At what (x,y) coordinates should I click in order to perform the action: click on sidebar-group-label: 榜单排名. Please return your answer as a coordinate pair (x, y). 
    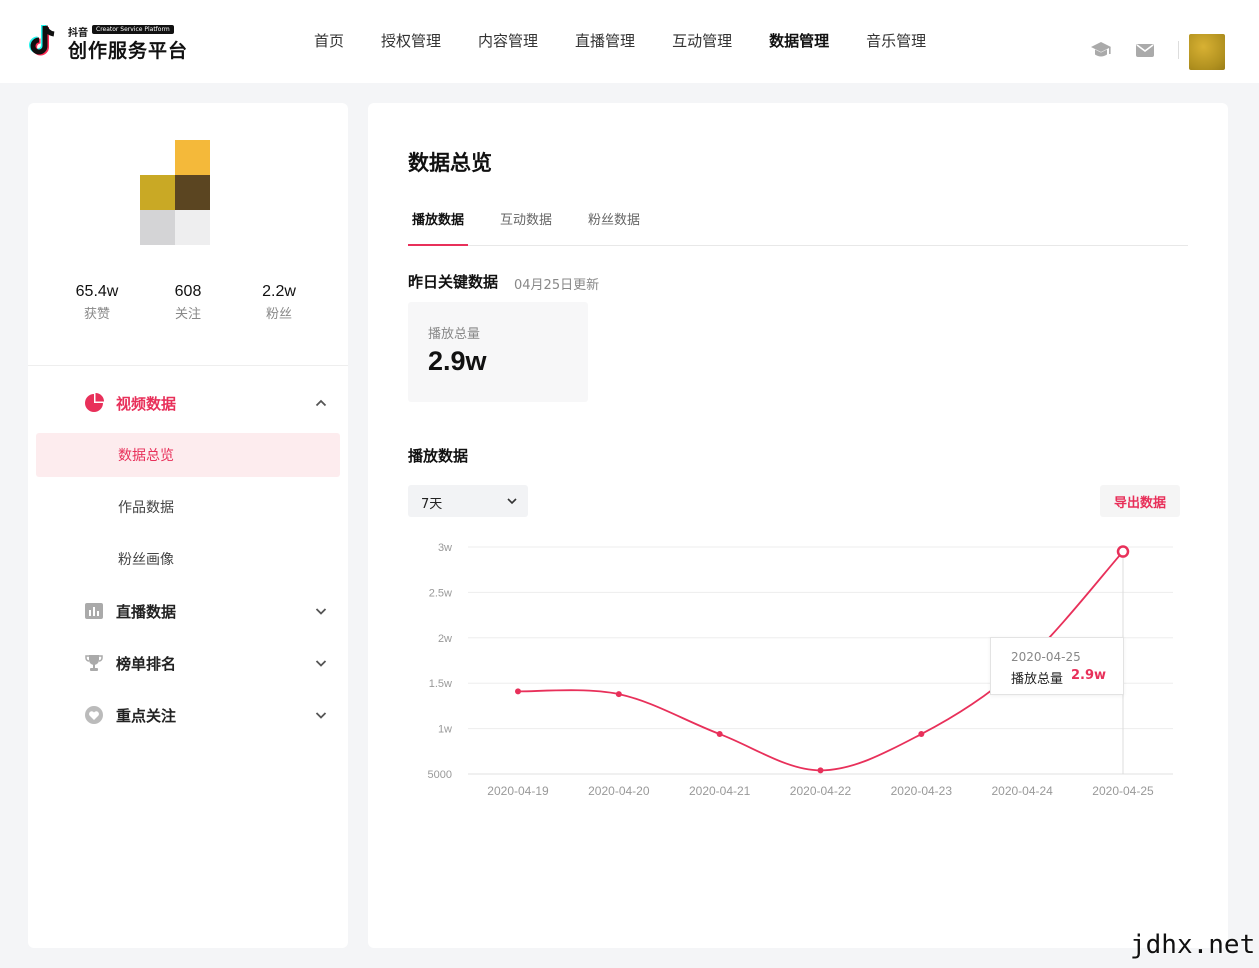
    Looking at the image, I should click on (146, 663).